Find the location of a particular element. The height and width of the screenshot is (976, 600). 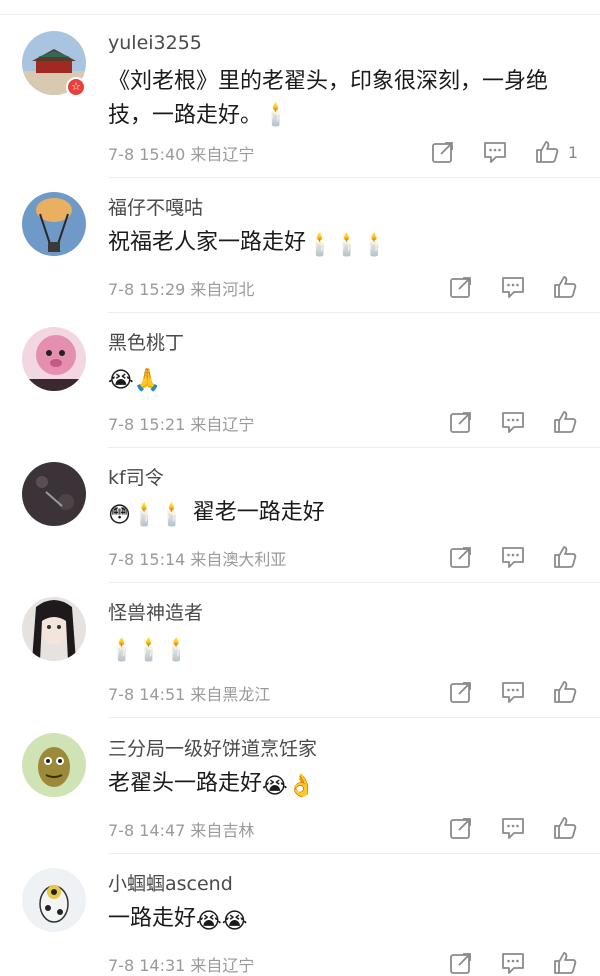

comment-meta: 7-8 15:29 来自河北 is located at coordinates (181, 288).